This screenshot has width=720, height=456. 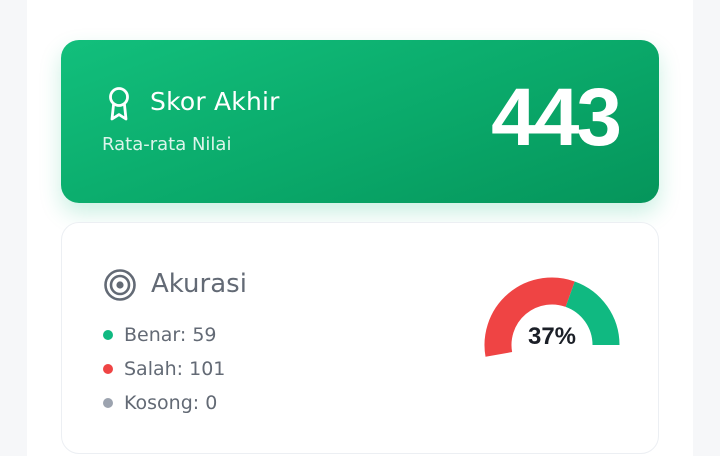 I want to click on legend-item-wrong: Salah: 101, so click(x=164, y=369).